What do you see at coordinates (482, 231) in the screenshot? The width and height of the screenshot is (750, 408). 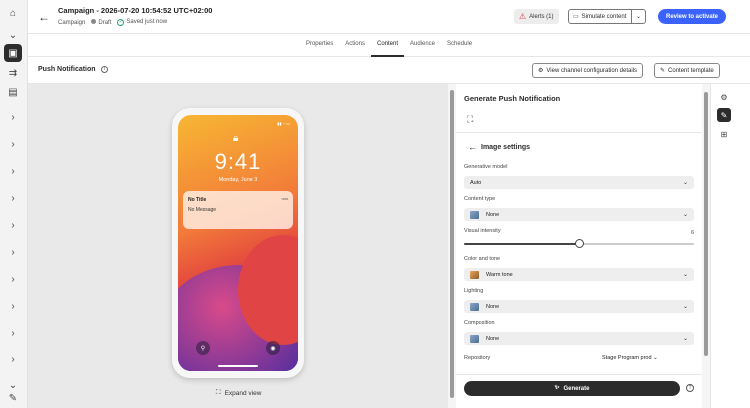 I see `visual-intensity-label: Visual intensity` at bounding box center [482, 231].